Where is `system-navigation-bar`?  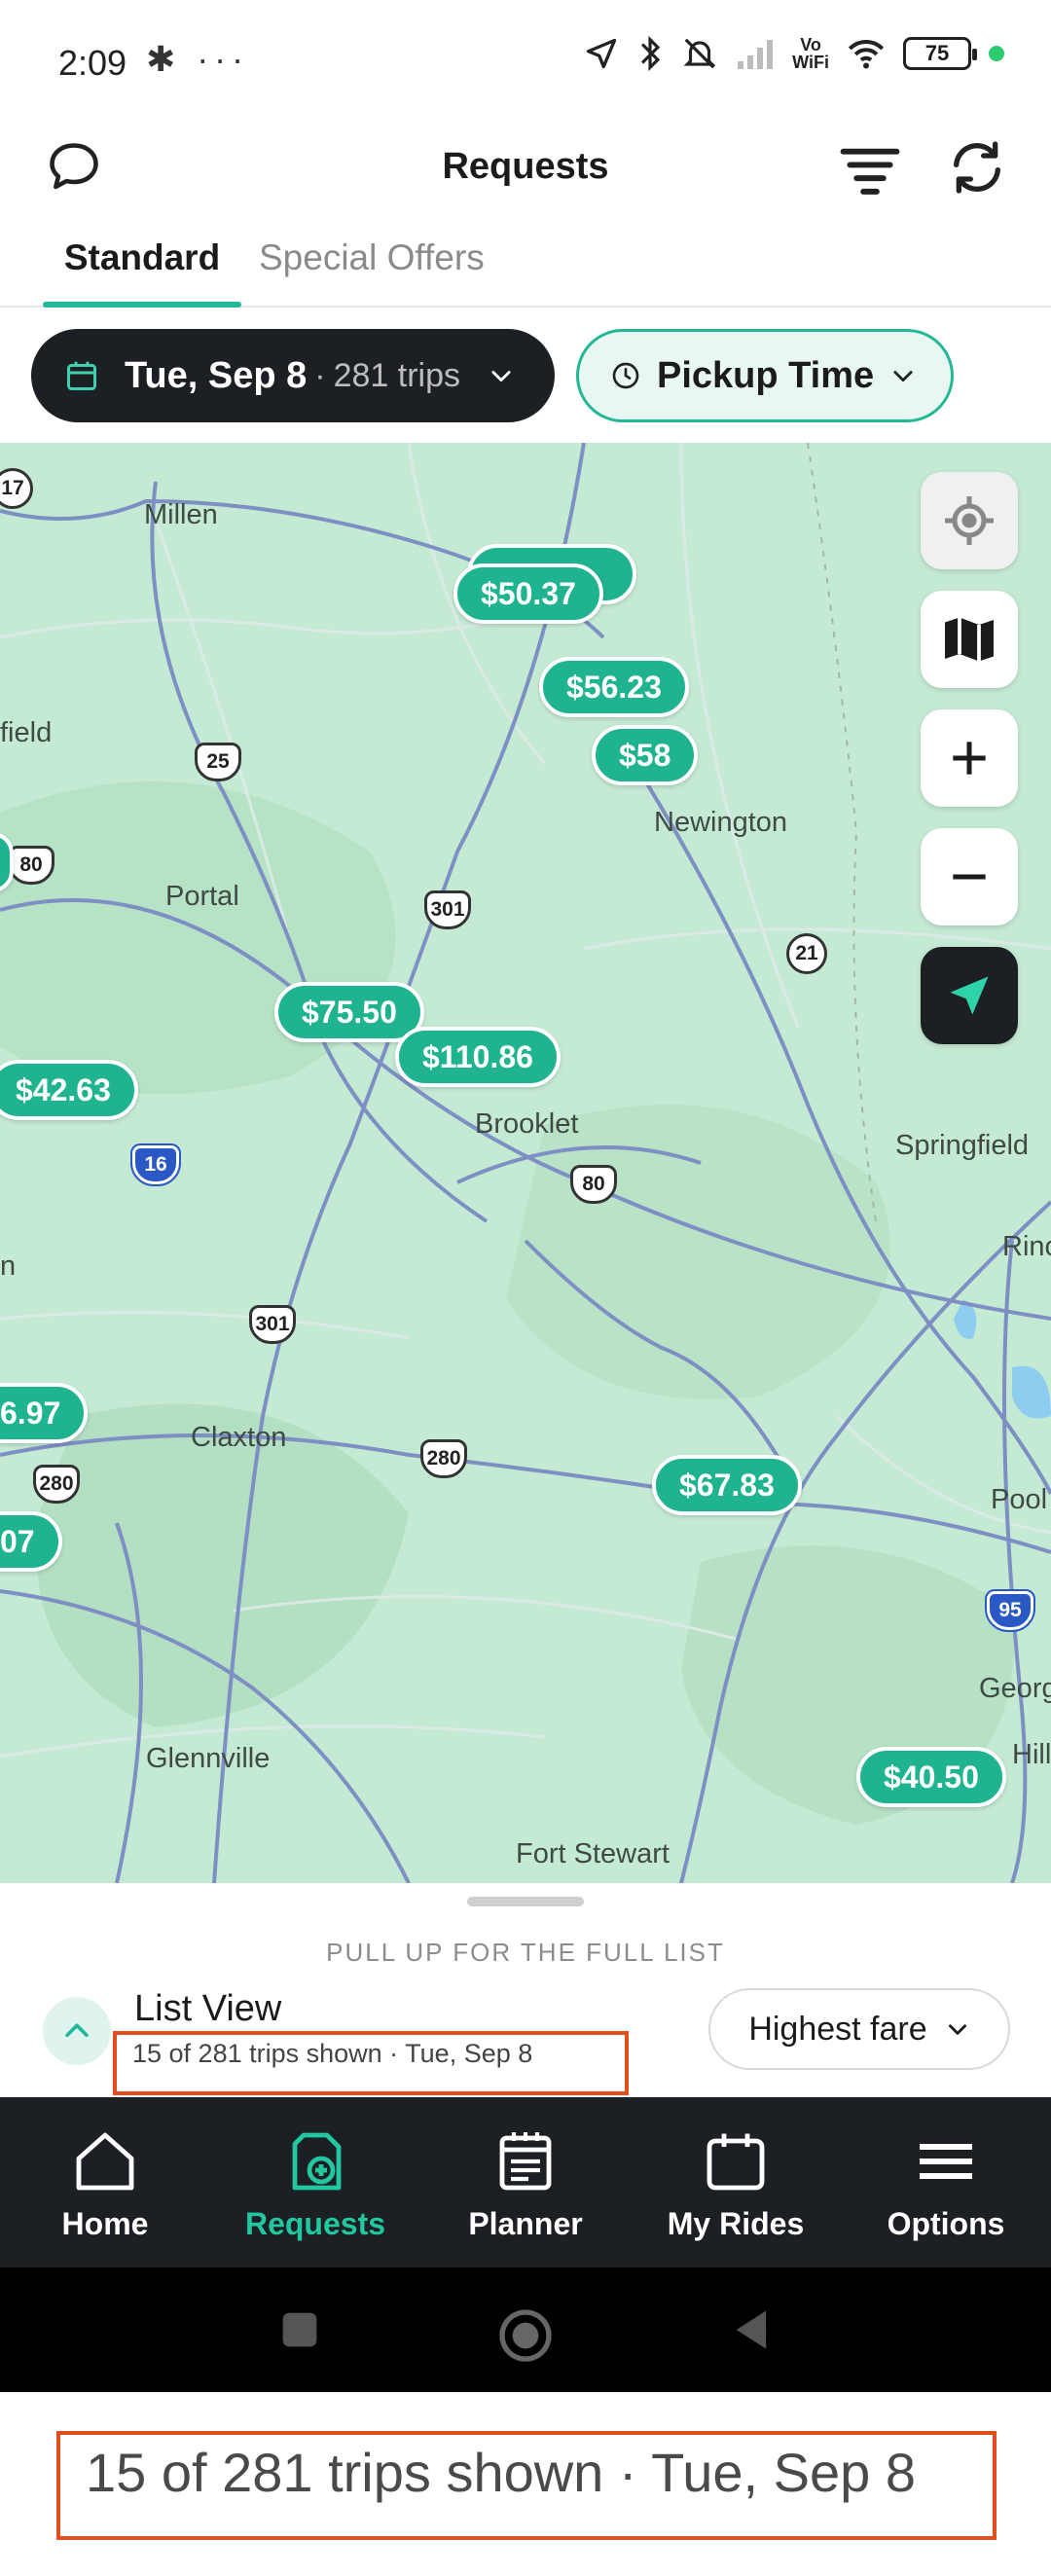 system-navigation-bar is located at coordinates (525, 2330).